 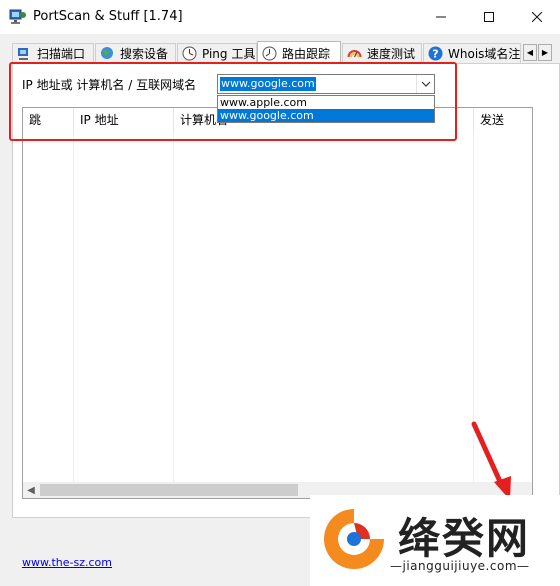 I want to click on watermark: 绛癸网 —jiangguijiuye.com—, so click(x=435, y=540).